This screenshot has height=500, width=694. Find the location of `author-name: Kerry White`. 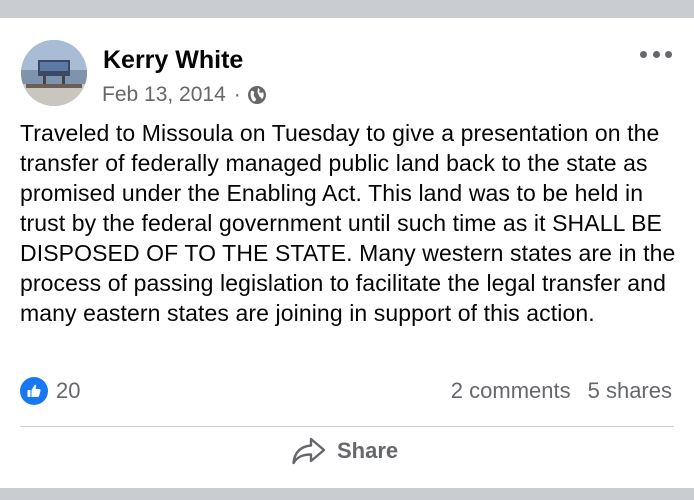

author-name: Kerry White is located at coordinates (173, 60).